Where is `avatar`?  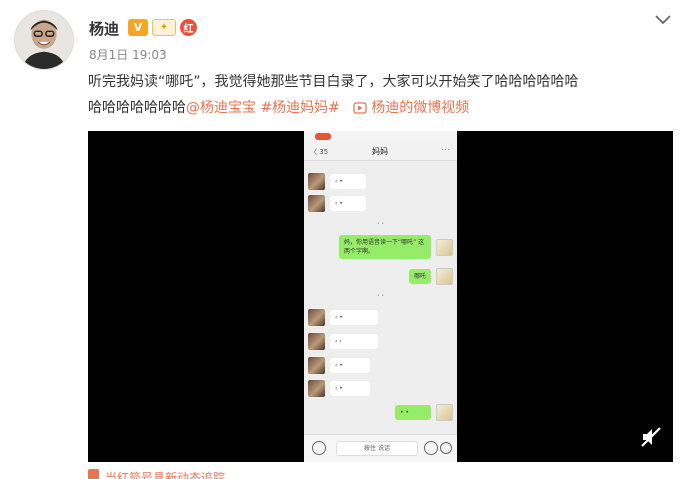
avatar is located at coordinates (44, 40).